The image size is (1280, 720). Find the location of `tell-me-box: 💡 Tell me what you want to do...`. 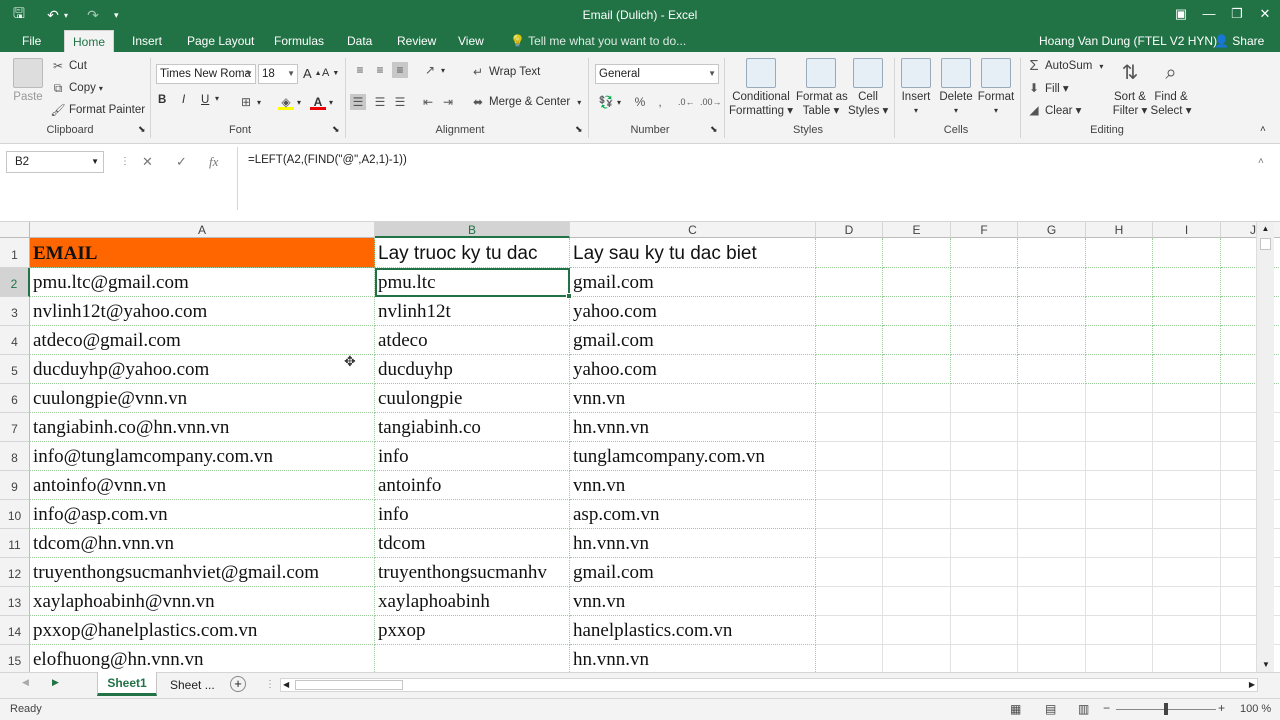

tell-me-box: 💡 Tell me what you want to do... is located at coordinates (598, 41).